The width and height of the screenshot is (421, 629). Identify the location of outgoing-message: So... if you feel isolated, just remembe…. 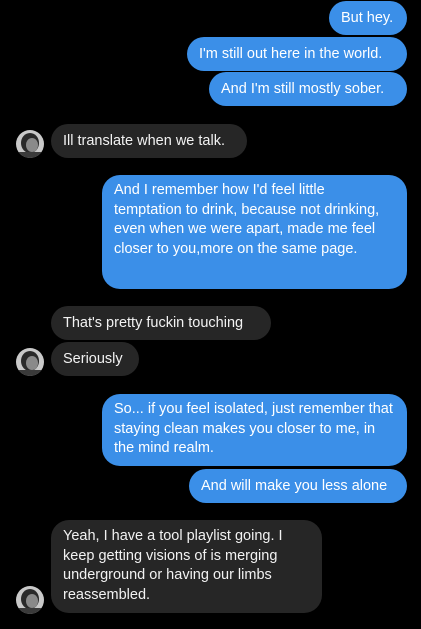
(254, 430).